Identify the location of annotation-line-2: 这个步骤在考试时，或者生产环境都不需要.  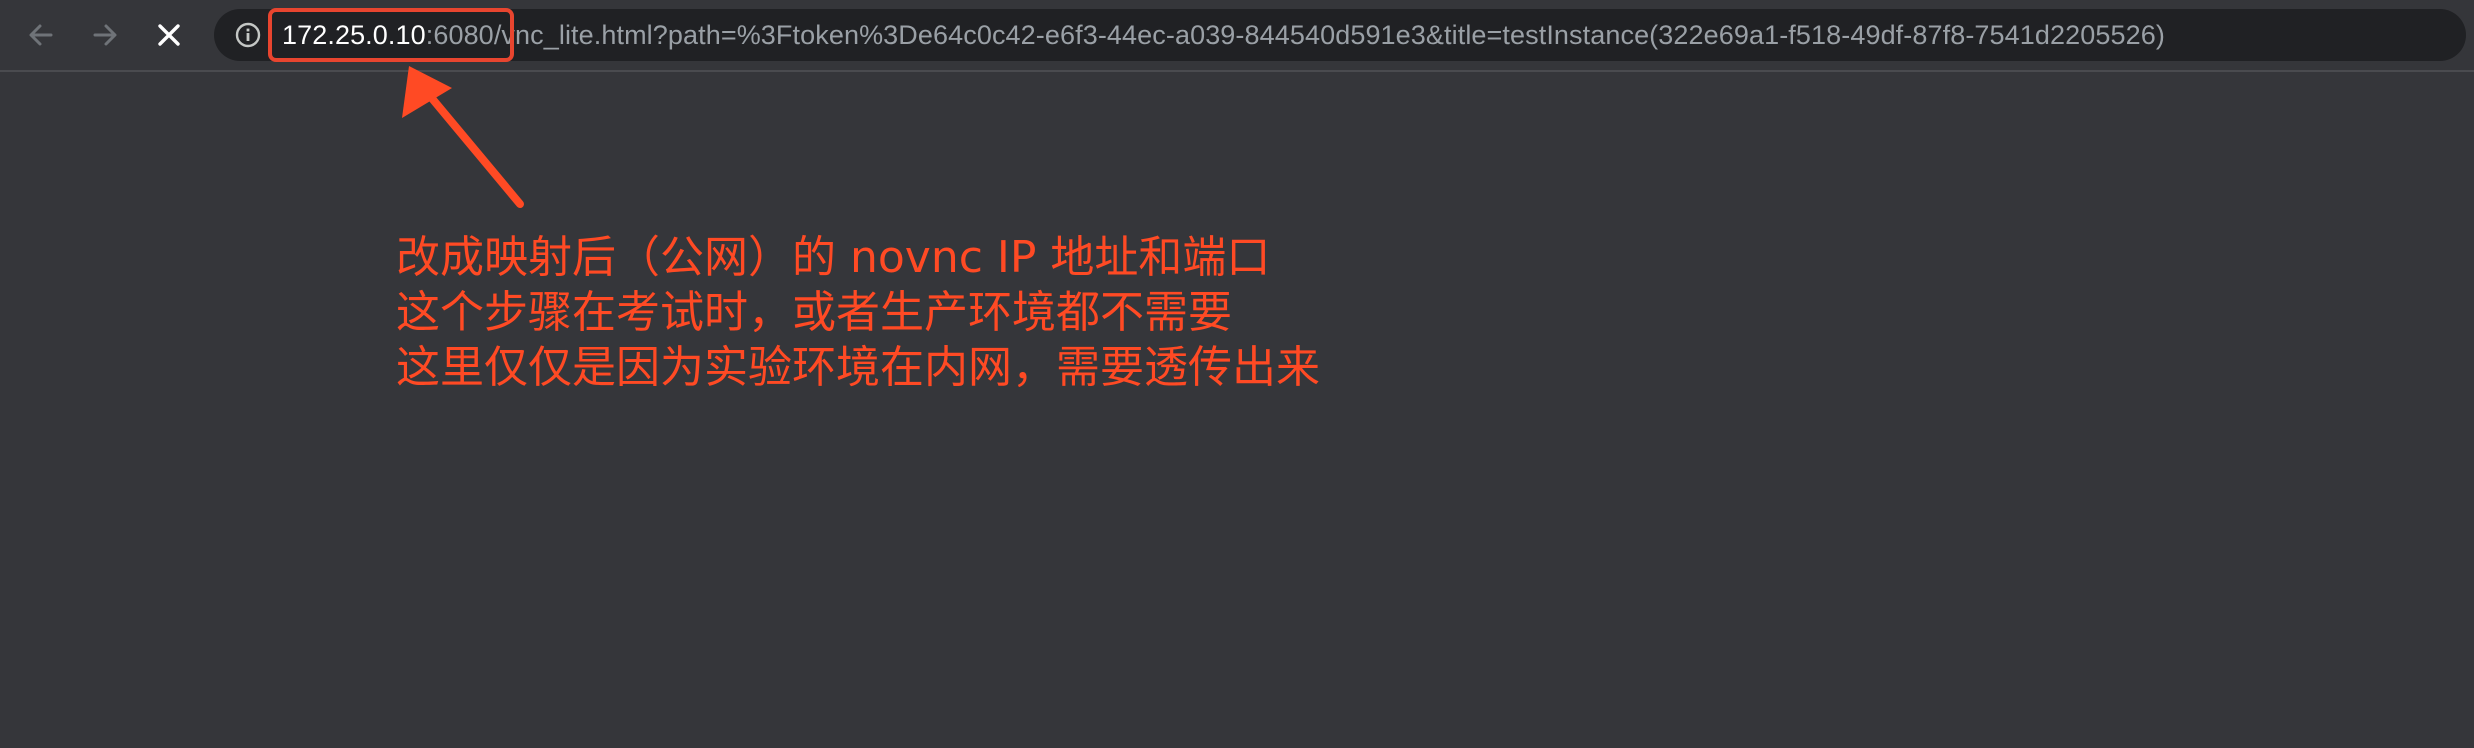
(814, 312).